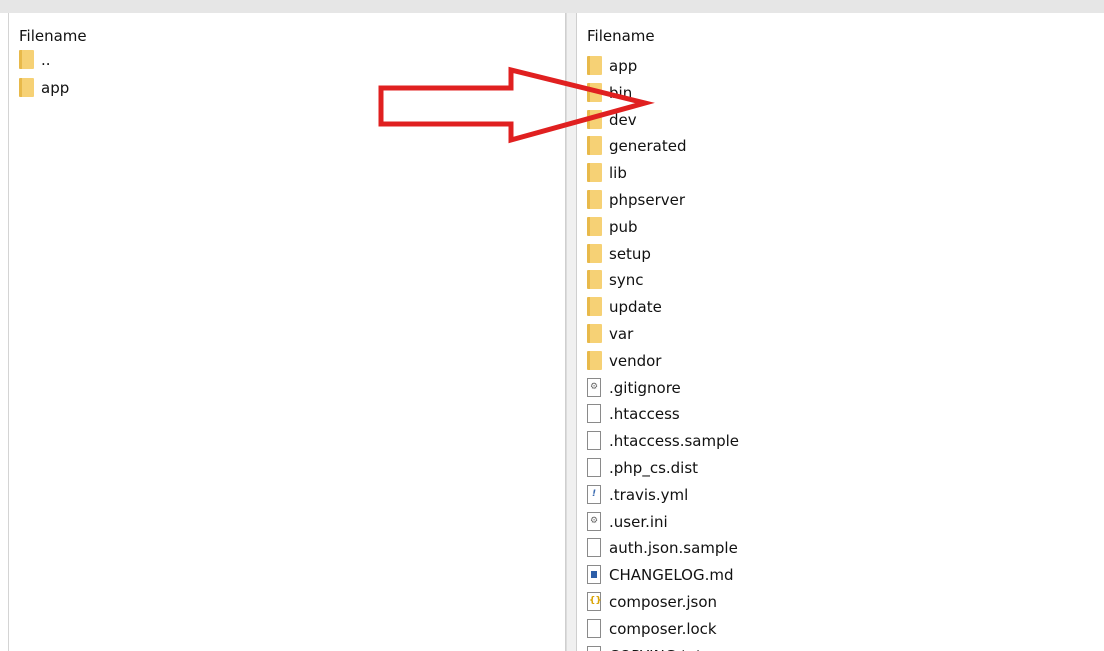 The height and width of the screenshot is (651, 1104). Describe the element at coordinates (638, 521) in the screenshot. I see `file-name-label: .user.ini` at that location.